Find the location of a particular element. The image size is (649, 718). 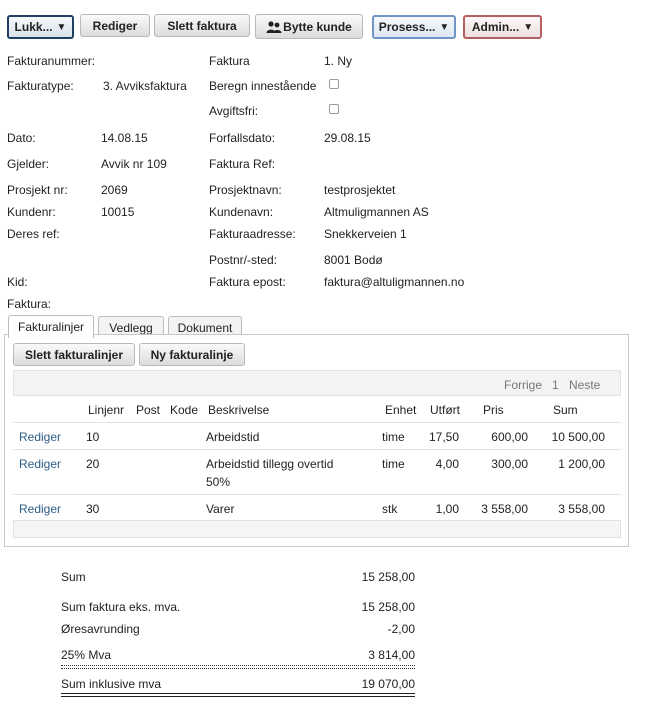

ny-fakturalinje-label: Ny fakturalinje is located at coordinates (192, 354).